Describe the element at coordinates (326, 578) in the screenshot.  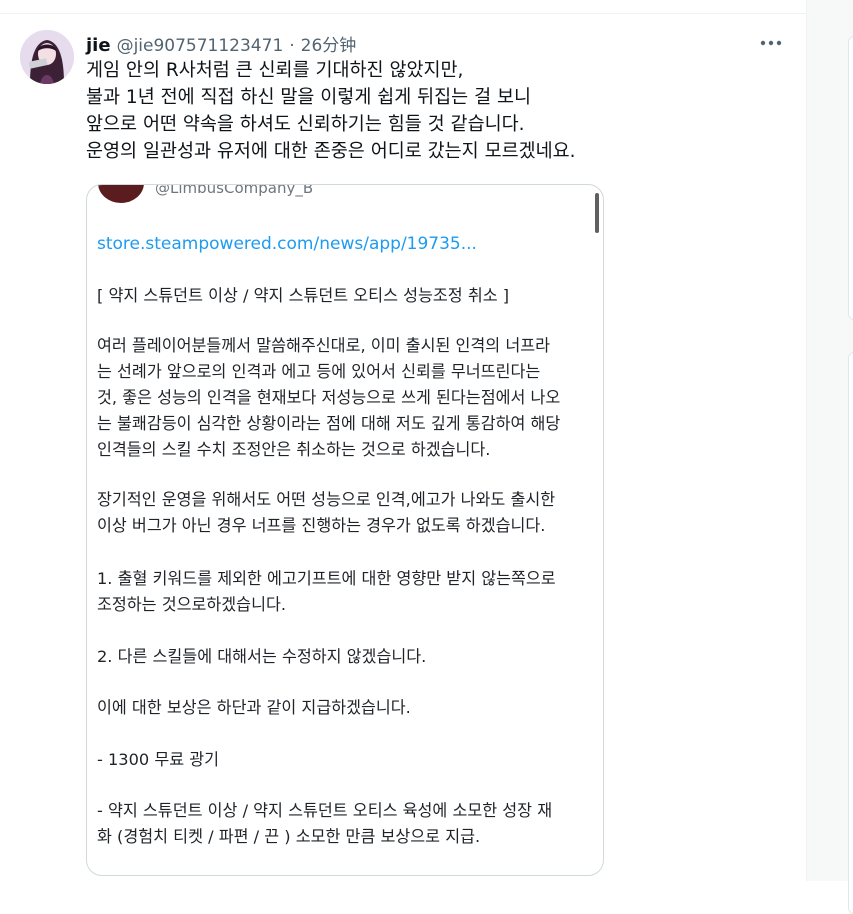
I see `notice-item-line: 1. 출혈 키워드를 제외한 에고기프트에 대한 영향만 받지 않는쪽으로` at that location.